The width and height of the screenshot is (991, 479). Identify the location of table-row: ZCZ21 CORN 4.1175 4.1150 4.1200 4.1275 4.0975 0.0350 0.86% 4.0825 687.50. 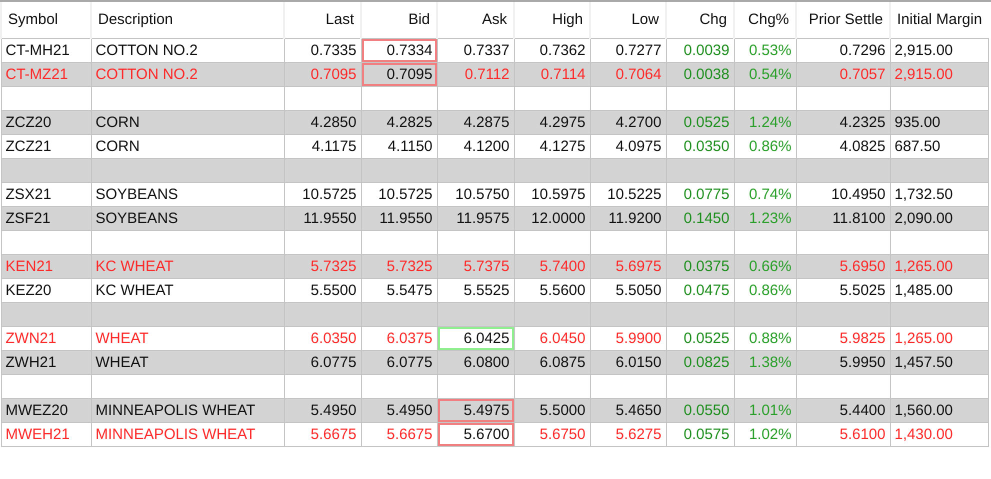
(494, 146).